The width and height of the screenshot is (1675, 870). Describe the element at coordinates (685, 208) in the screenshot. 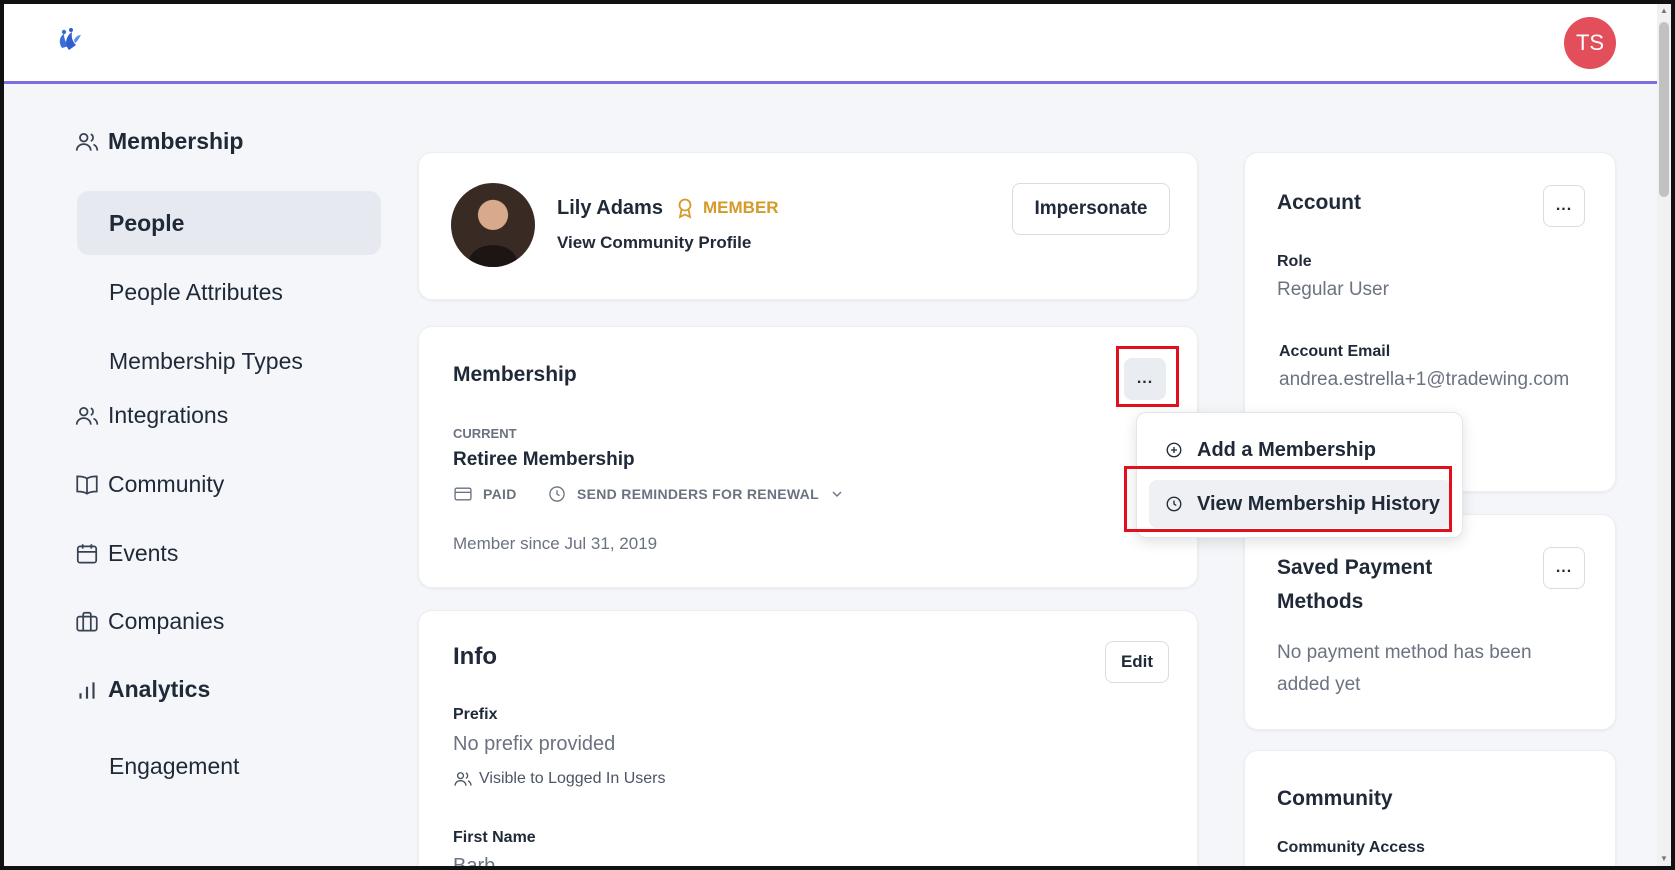

I see `award-icon` at that location.